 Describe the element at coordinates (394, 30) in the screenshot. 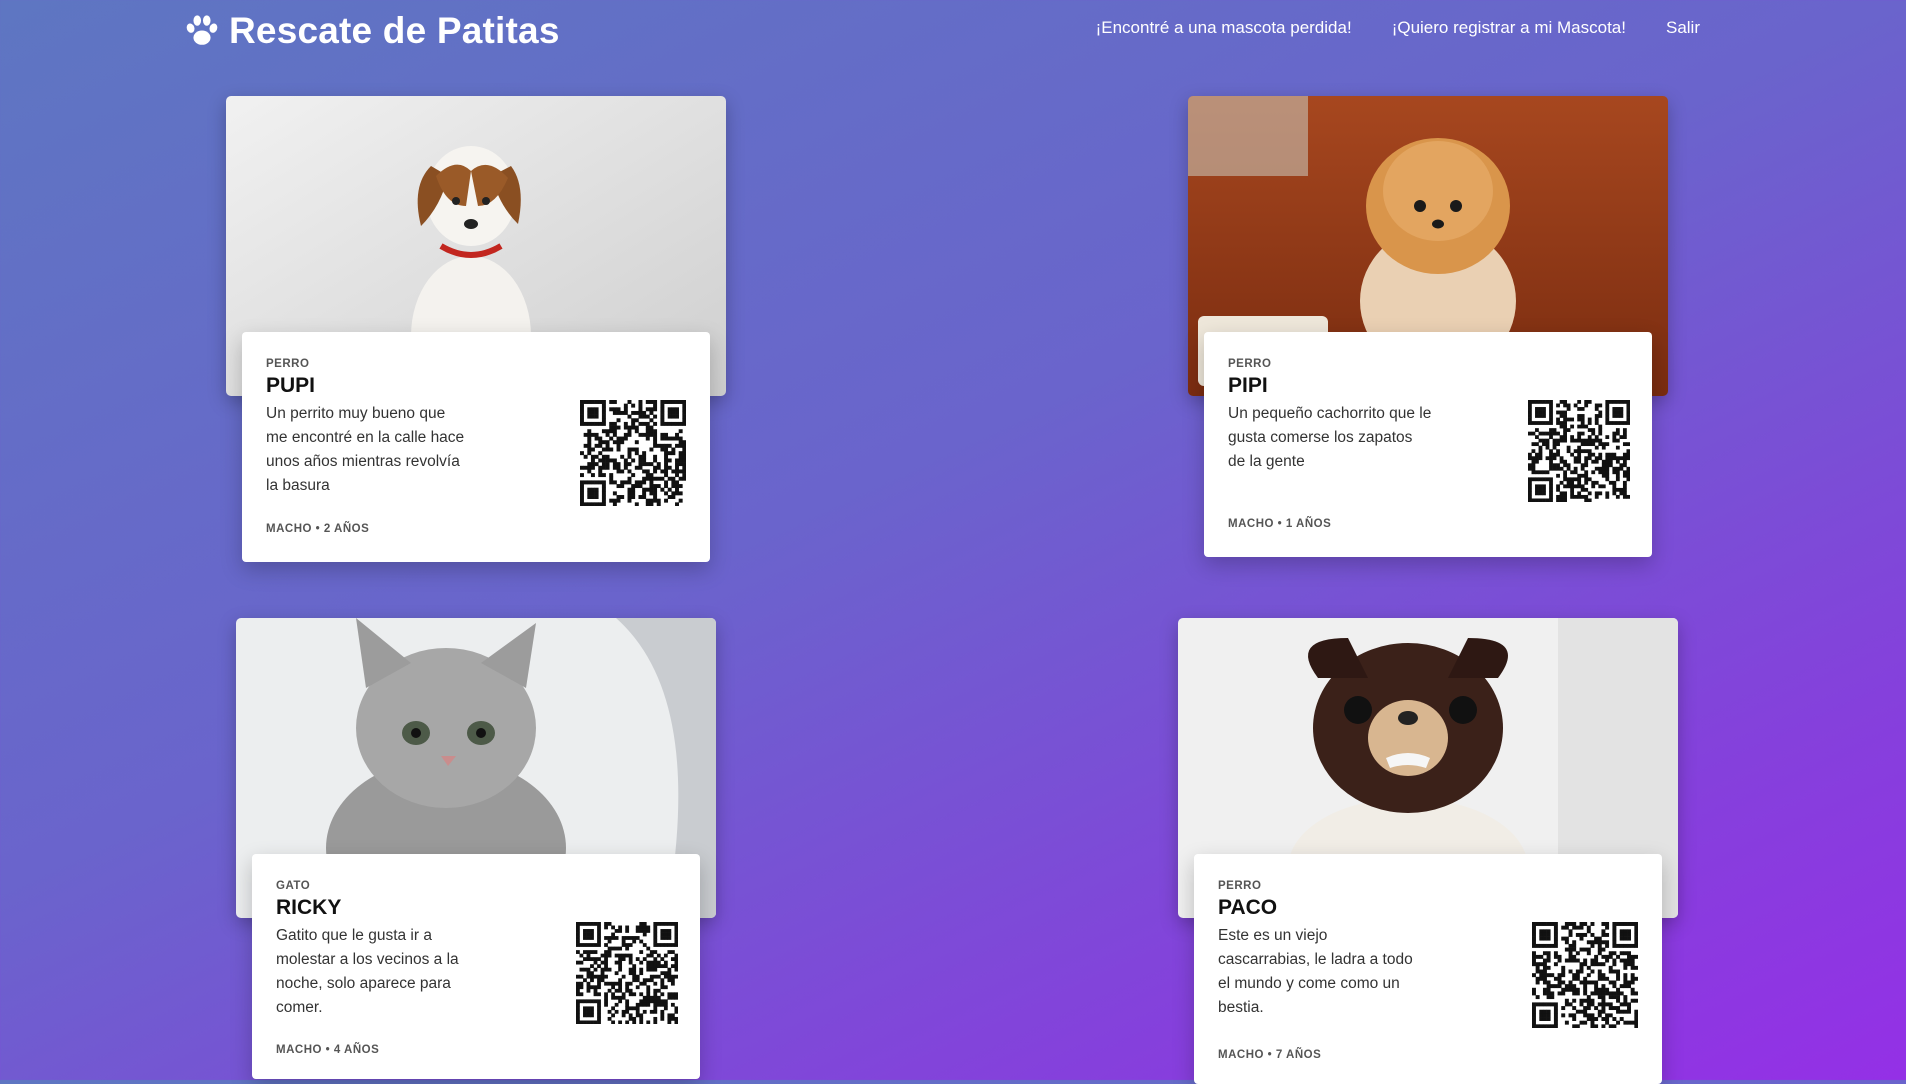

I see `brand-title: Rescate de Patitas` at that location.